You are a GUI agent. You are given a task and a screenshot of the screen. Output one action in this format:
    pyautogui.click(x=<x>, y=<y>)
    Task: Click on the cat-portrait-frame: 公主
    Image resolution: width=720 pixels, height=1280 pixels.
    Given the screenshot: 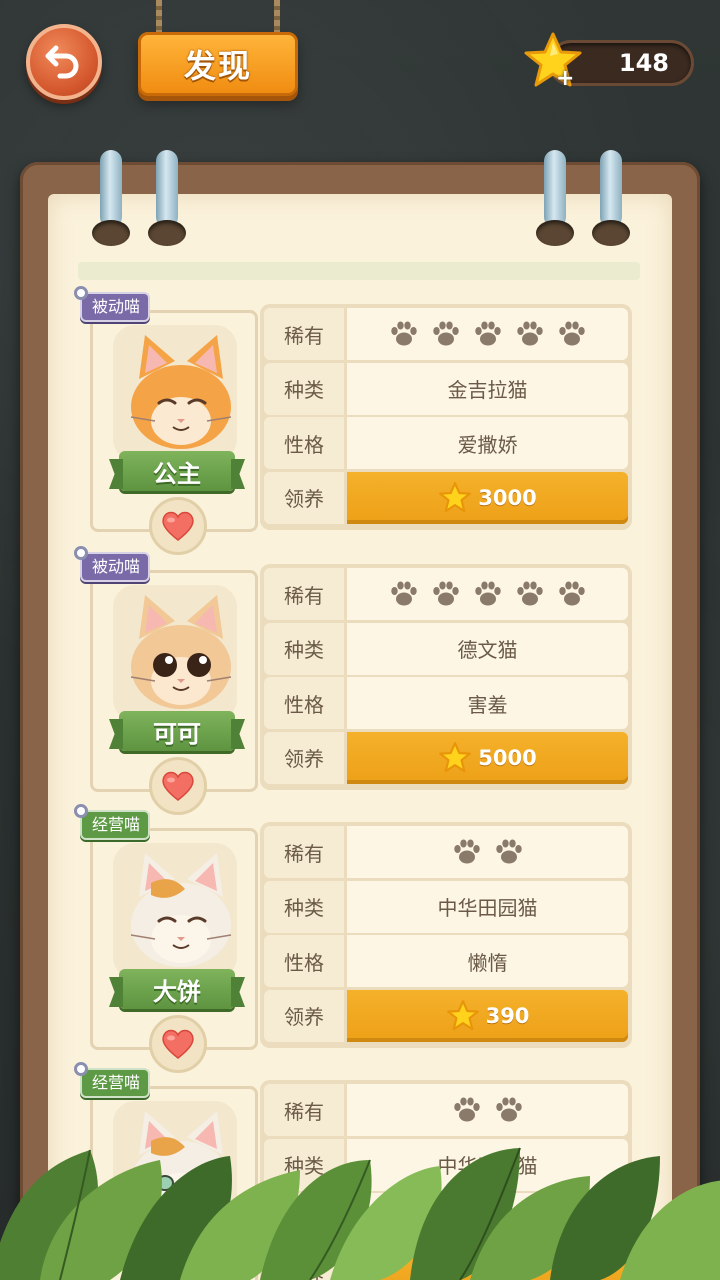 What is the action you would take?
    pyautogui.click(x=174, y=432)
    